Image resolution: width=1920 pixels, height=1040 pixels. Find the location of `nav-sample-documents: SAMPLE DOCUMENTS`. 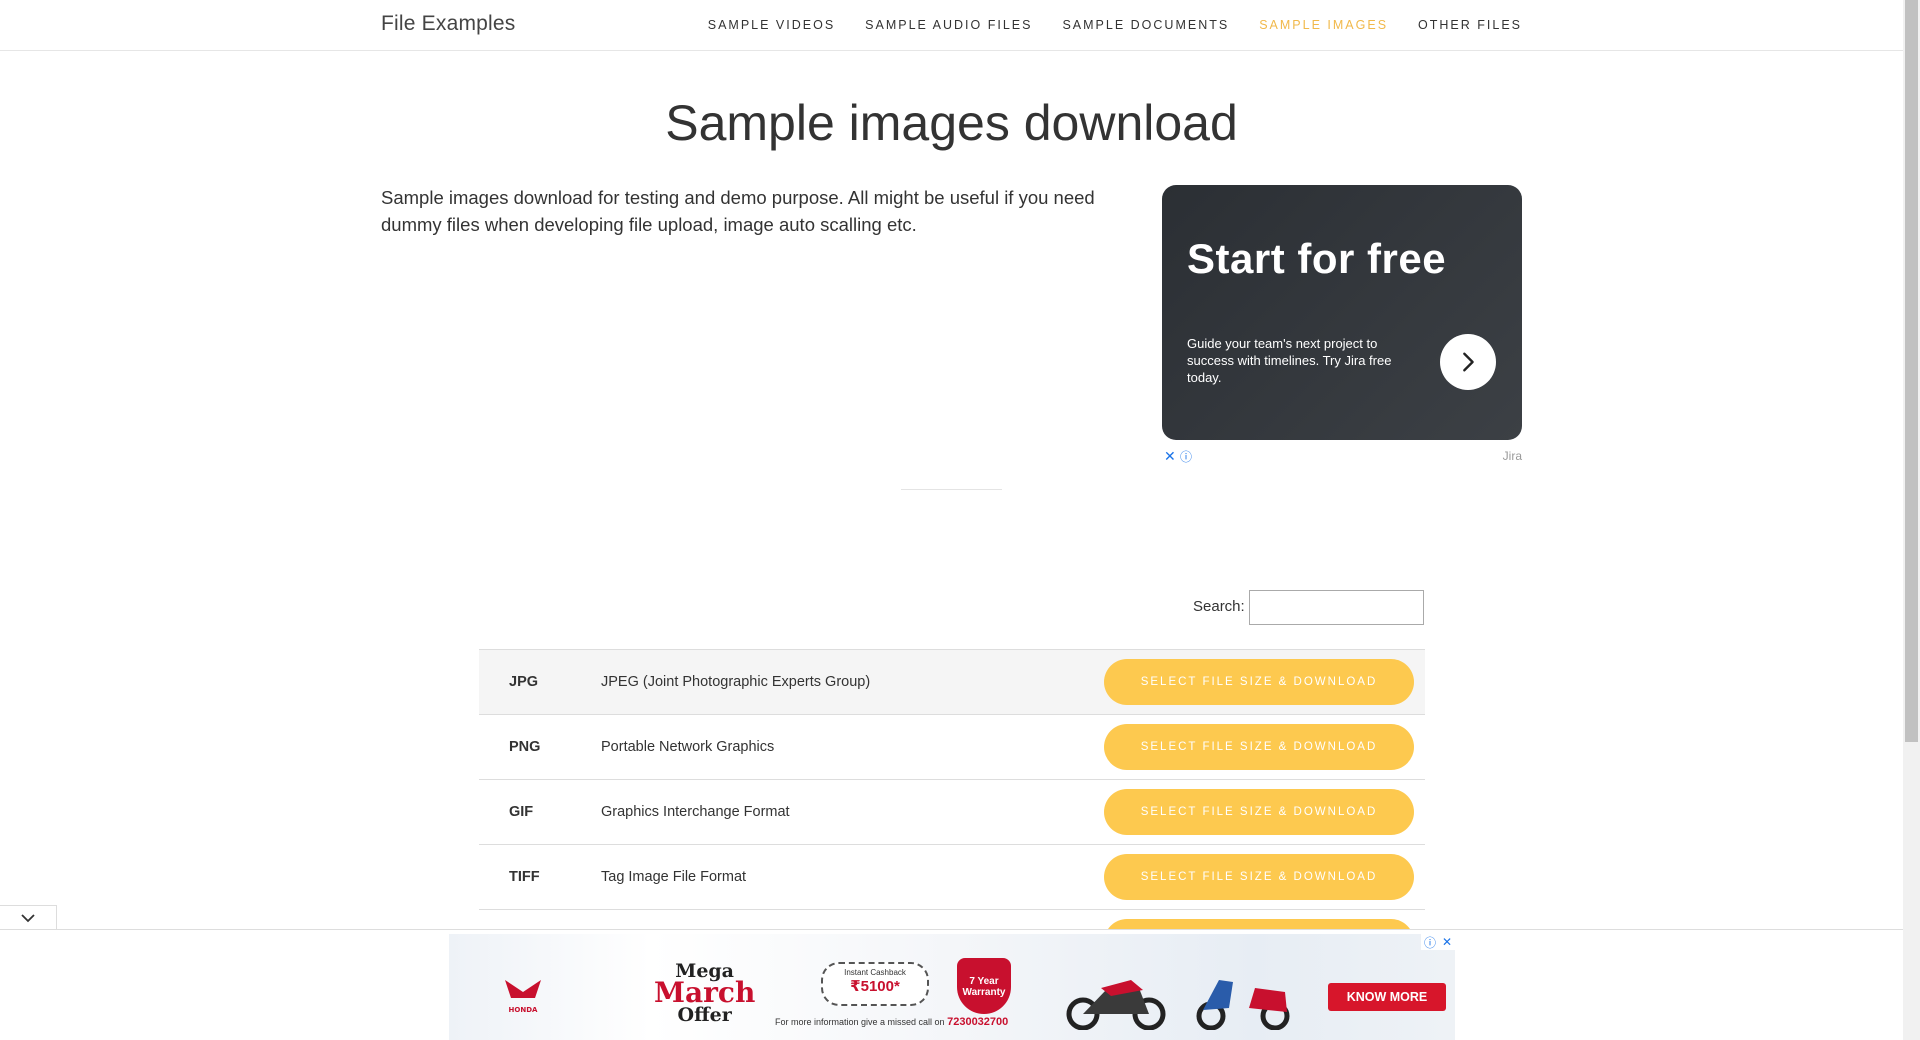

nav-sample-documents: SAMPLE DOCUMENTS is located at coordinates (1145, 25).